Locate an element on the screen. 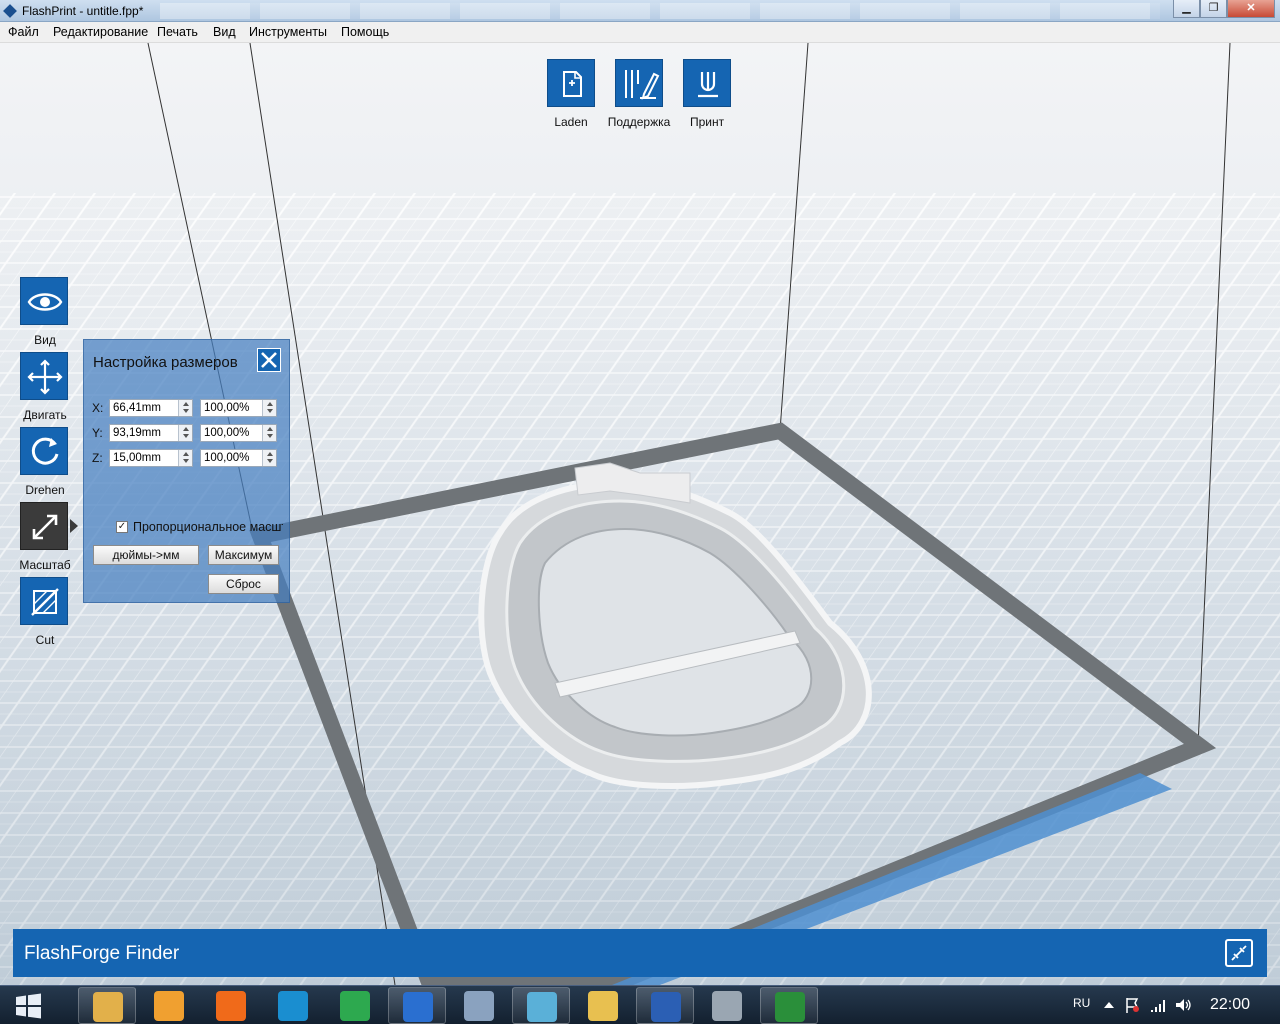 This screenshot has height=1024, width=1280. origin-icon is located at coordinates (231, 1006).